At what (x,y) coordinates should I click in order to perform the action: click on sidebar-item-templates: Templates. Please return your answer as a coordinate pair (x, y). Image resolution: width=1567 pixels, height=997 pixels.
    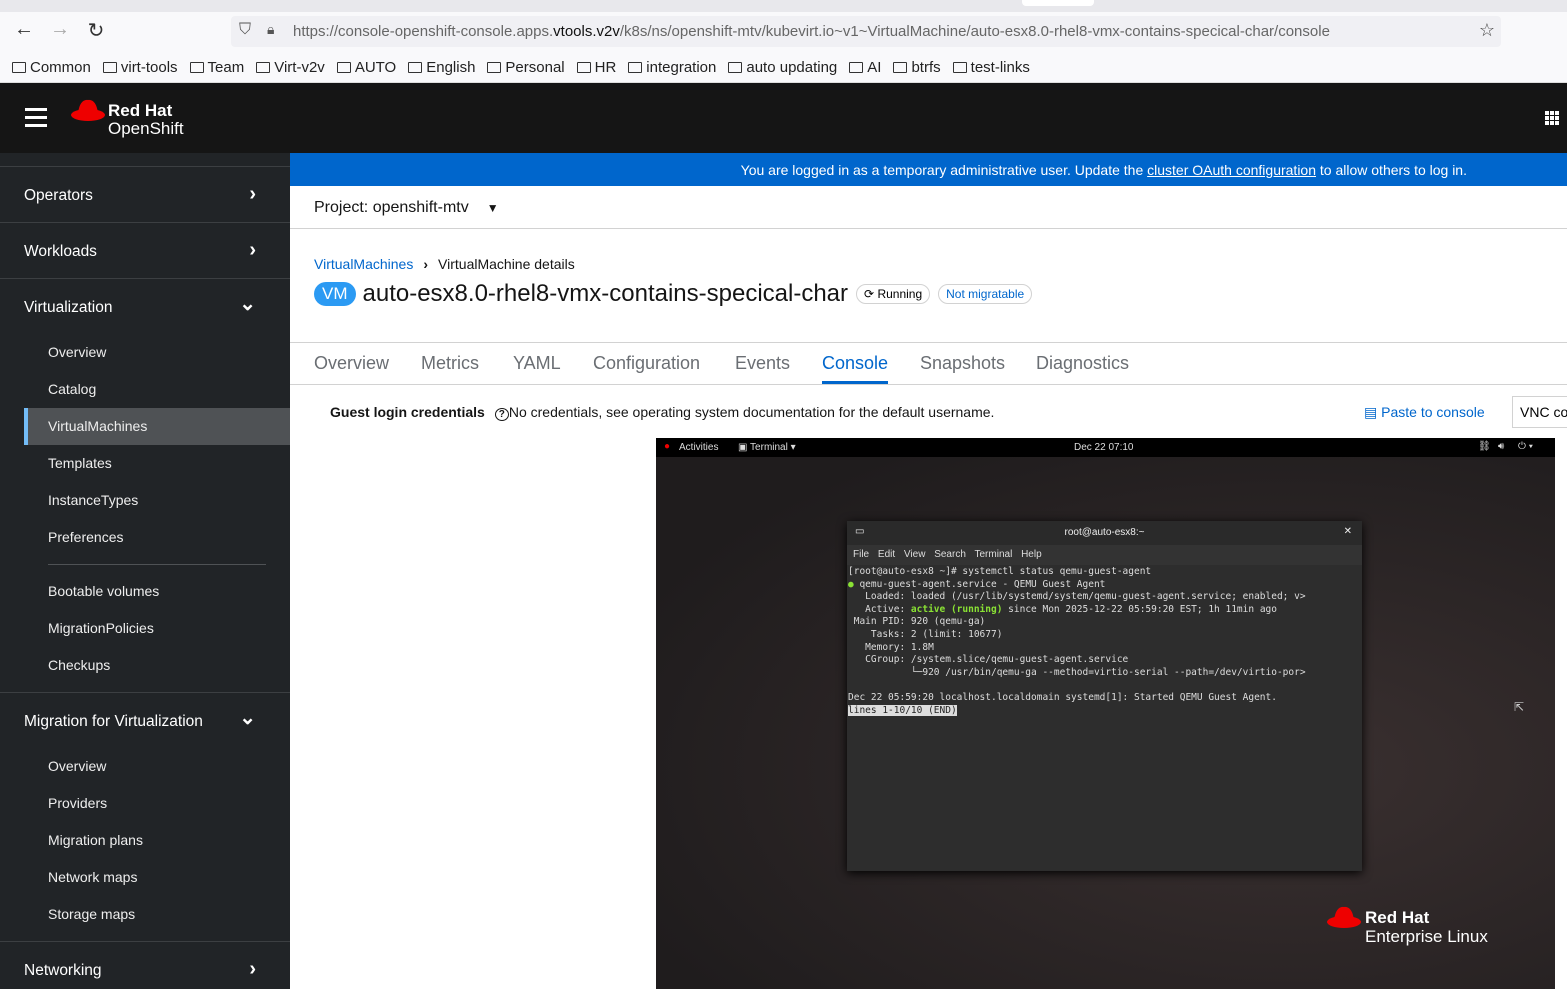
    Looking at the image, I should click on (157, 463).